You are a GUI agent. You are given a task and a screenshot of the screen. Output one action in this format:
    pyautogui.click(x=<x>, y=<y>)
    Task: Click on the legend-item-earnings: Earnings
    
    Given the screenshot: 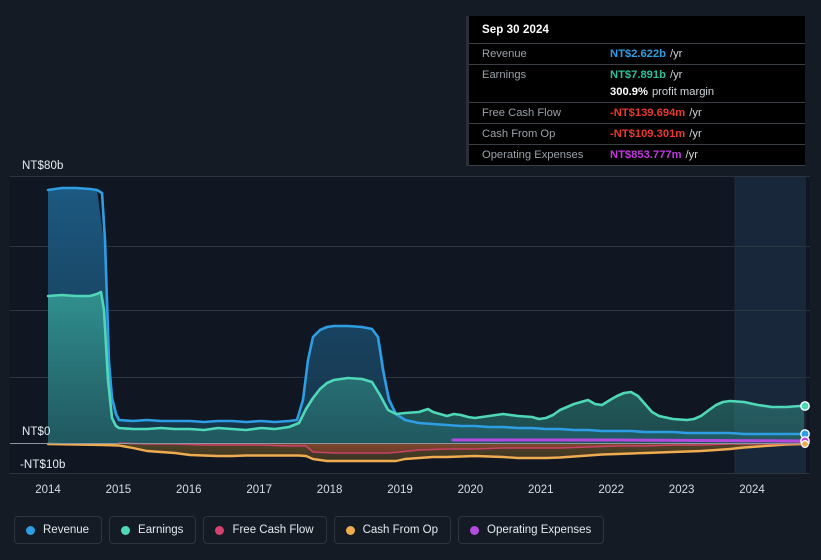 What is the action you would take?
    pyautogui.click(x=153, y=530)
    